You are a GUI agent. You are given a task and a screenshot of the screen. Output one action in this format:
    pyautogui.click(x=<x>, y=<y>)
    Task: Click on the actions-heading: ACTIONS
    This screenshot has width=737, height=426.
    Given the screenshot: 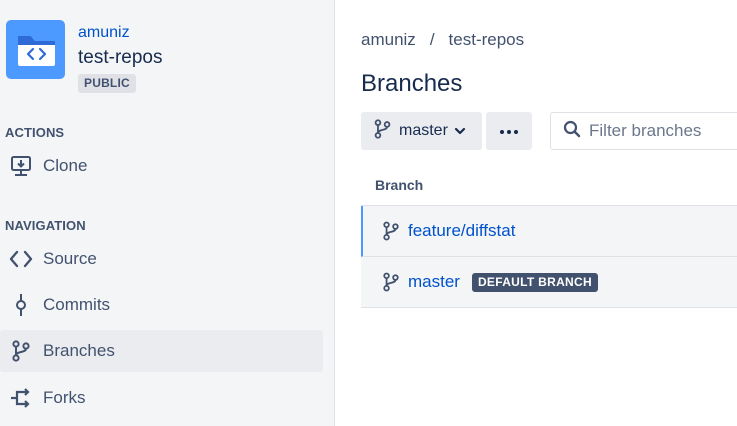 What is the action you would take?
    pyautogui.click(x=35, y=132)
    